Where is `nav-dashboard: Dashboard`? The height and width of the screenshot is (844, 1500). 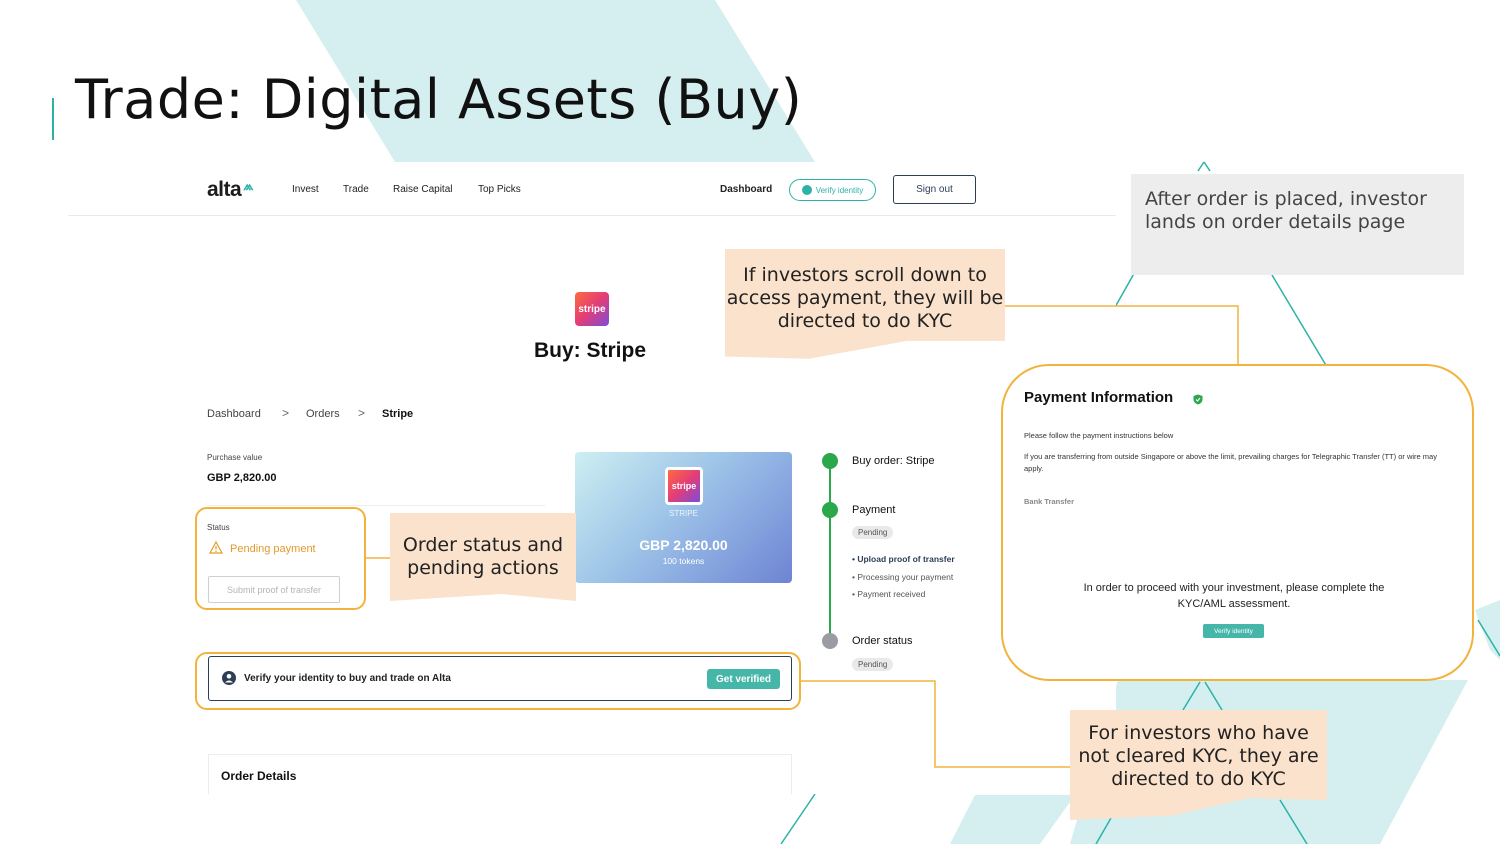 nav-dashboard: Dashboard is located at coordinates (746, 189).